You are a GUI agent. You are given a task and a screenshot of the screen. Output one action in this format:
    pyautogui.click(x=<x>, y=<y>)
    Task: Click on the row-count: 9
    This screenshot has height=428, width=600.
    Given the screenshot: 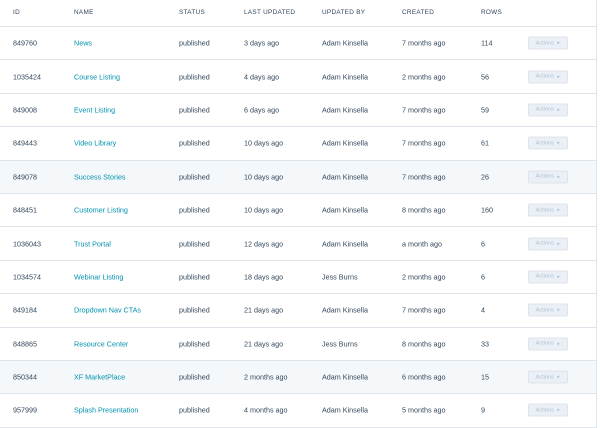 What is the action you would take?
    pyautogui.click(x=483, y=410)
    